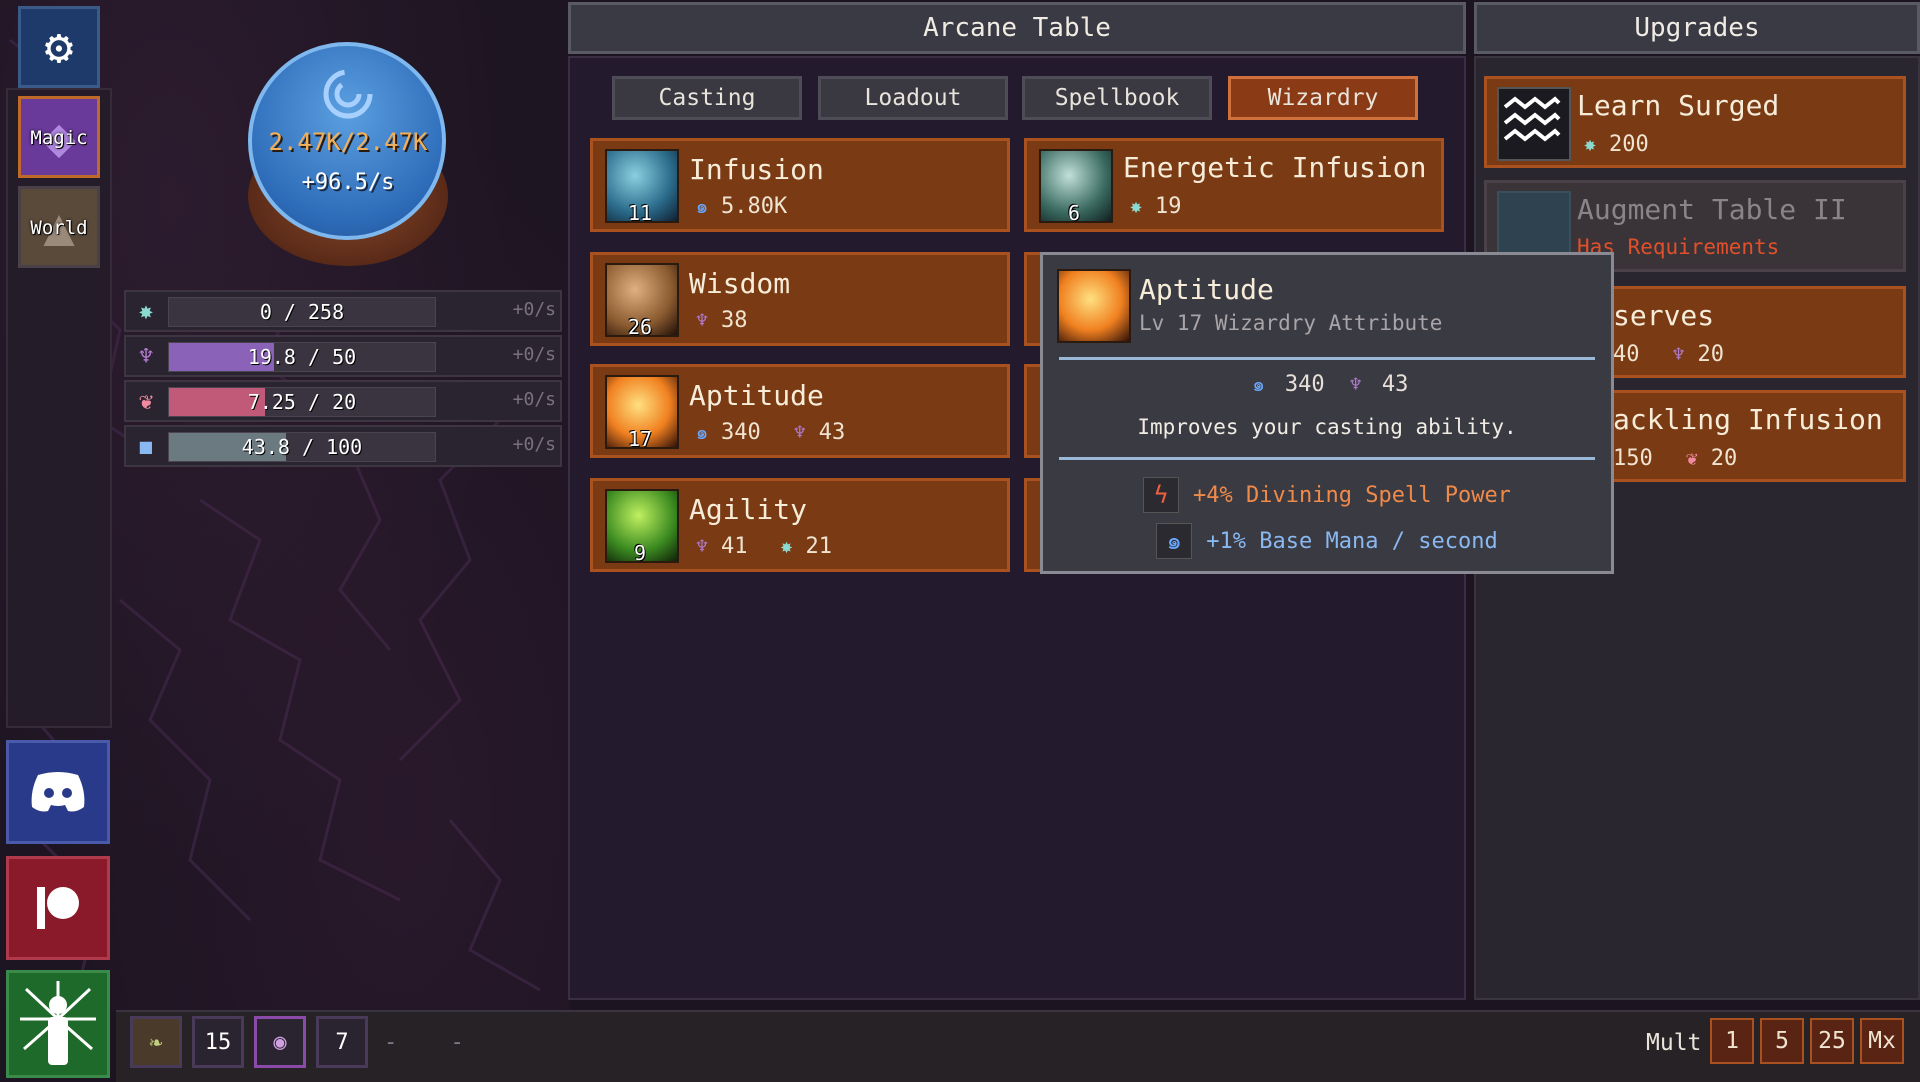  What do you see at coordinates (1352, 495) in the screenshot?
I see `effect-text: +4% Divining Spell Power` at bounding box center [1352, 495].